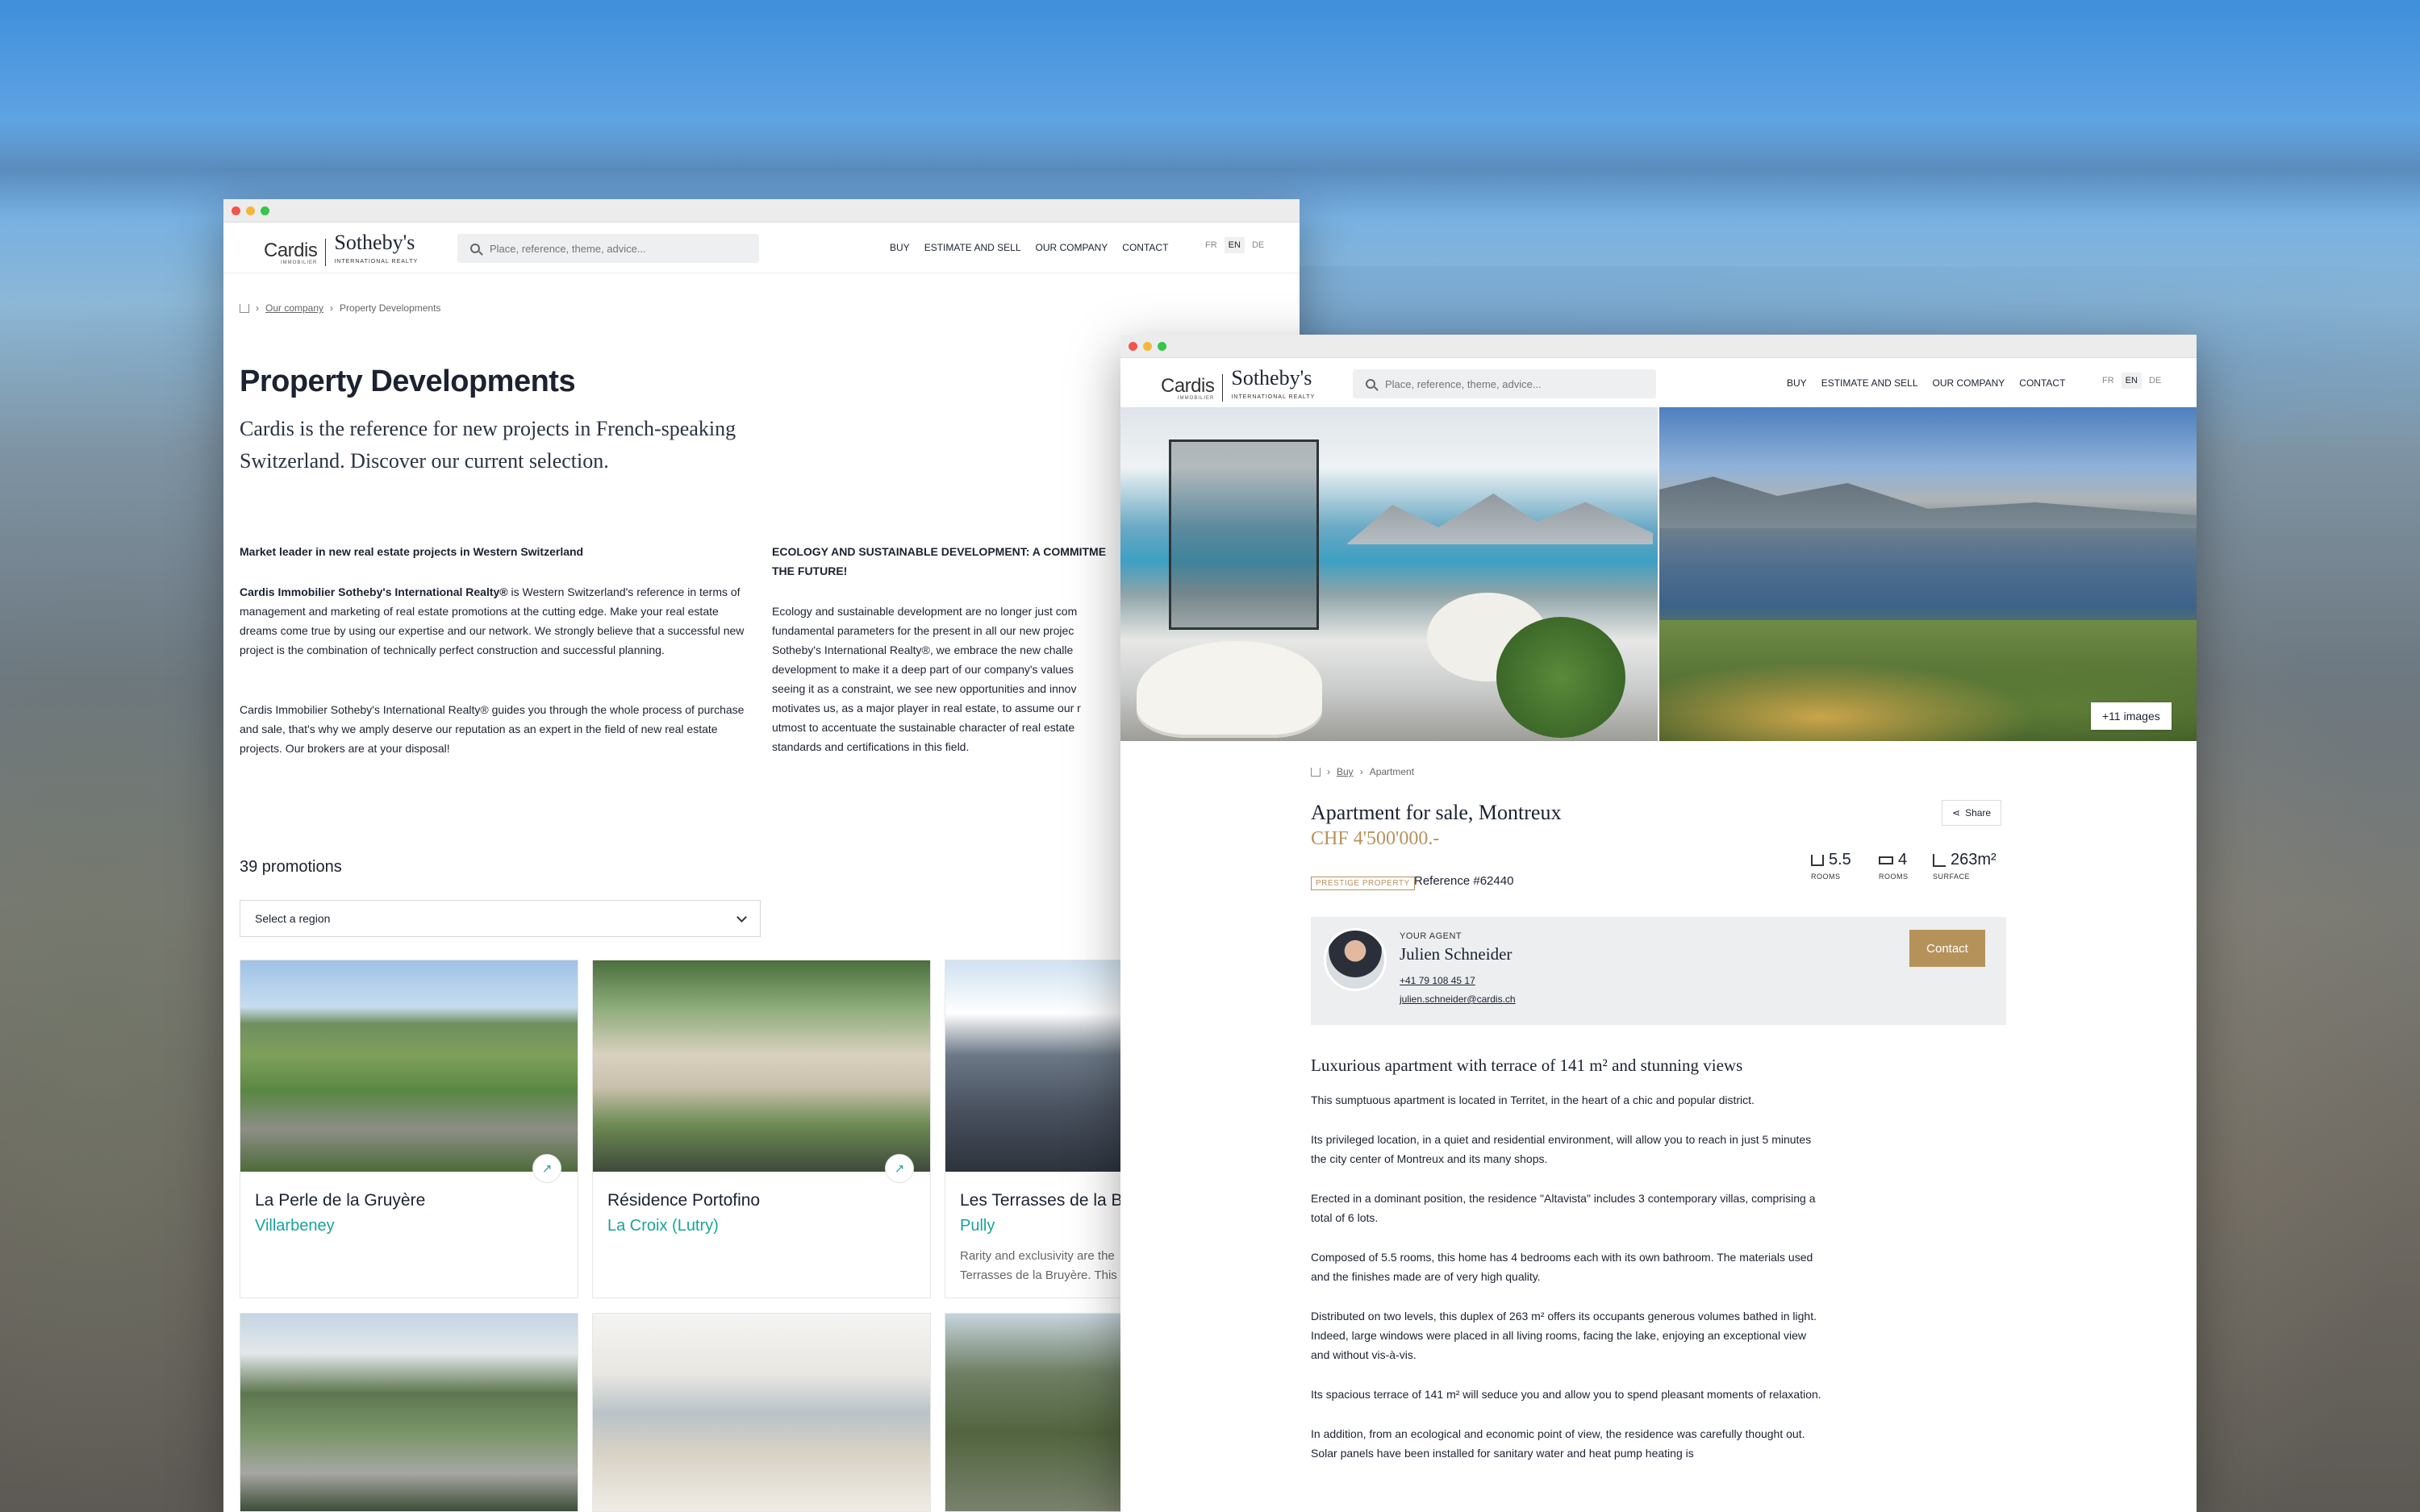 Image resolution: width=2420 pixels, height=1512 pixels. I want to click on stat-label: SURFACE, so click(1952, 877).